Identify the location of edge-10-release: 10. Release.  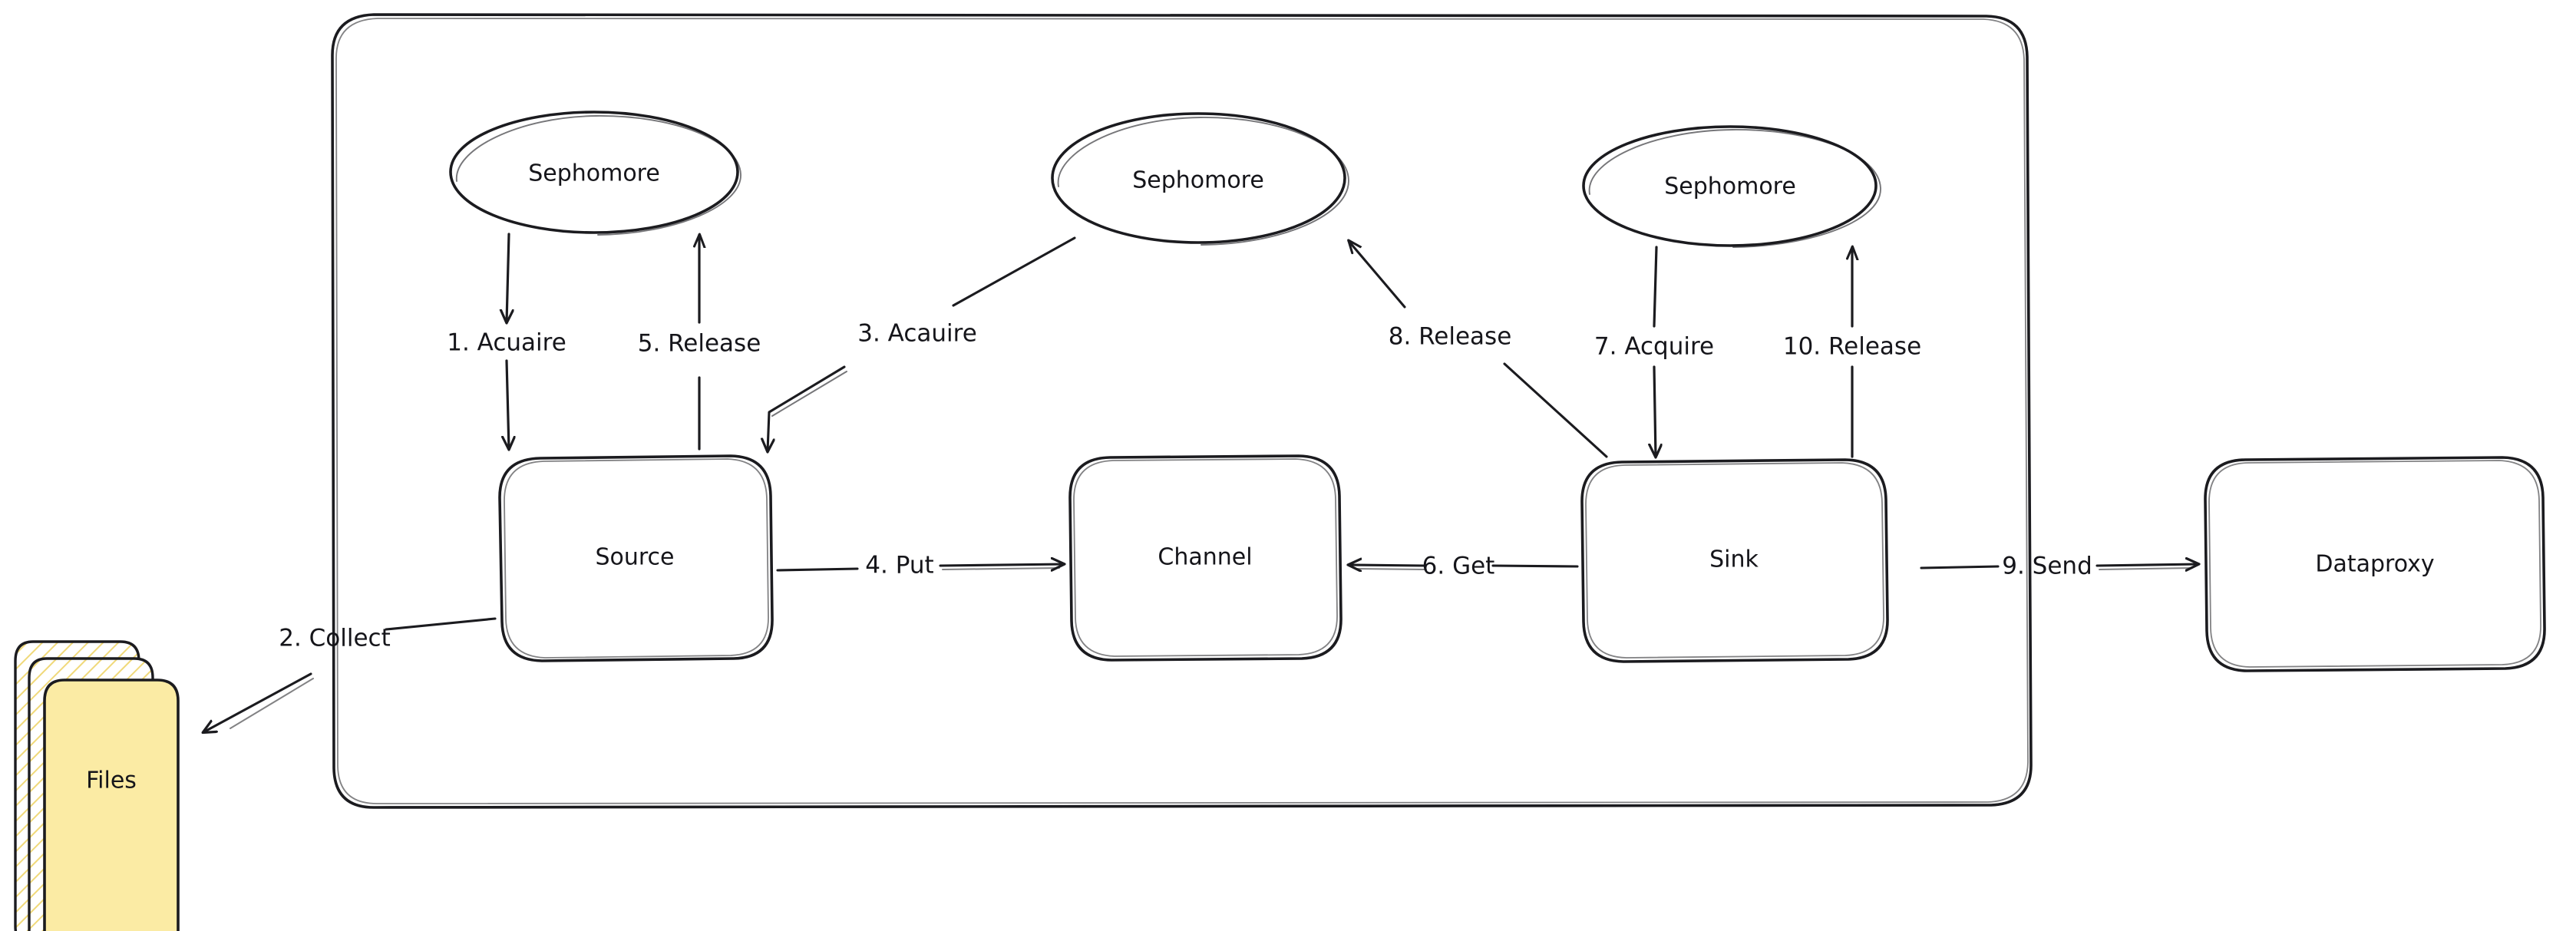
(1852, 352).